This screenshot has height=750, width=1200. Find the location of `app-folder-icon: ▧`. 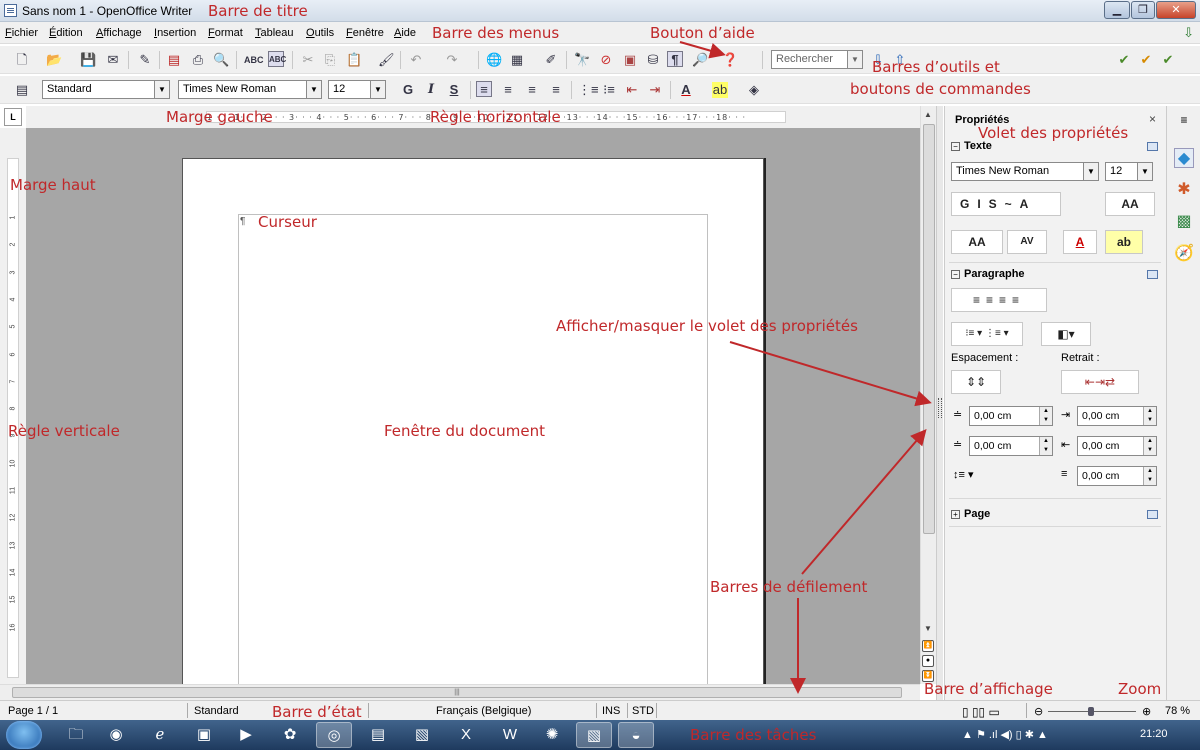

app-folder-icon: ▧ is located at coordinates (594, 735).